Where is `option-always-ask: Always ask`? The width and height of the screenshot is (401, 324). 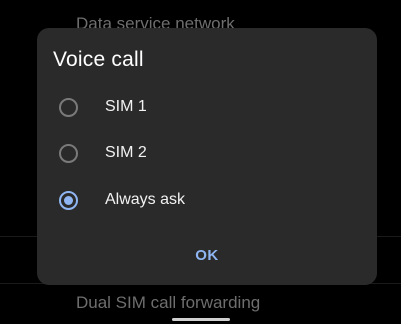
option-always-ask: Always ask is located at coordinates (207, 200).